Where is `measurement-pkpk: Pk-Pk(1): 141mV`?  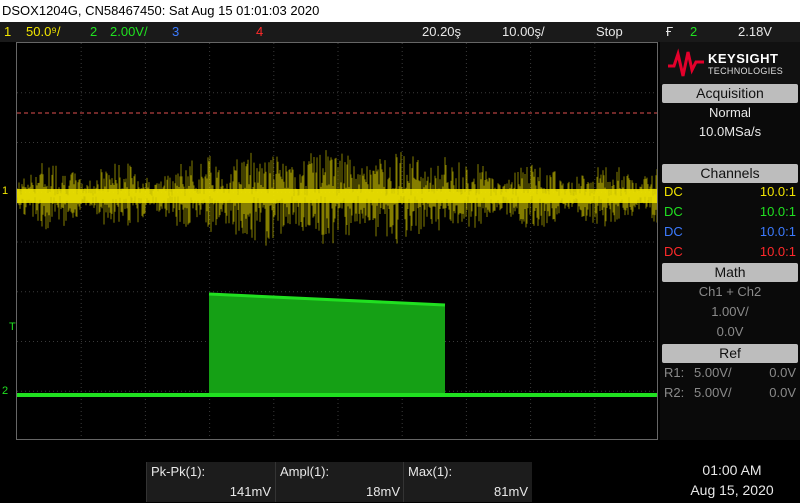 measurement-pkpk: Pk-Pk(1): 141mV is located at coordinates (210, 482).